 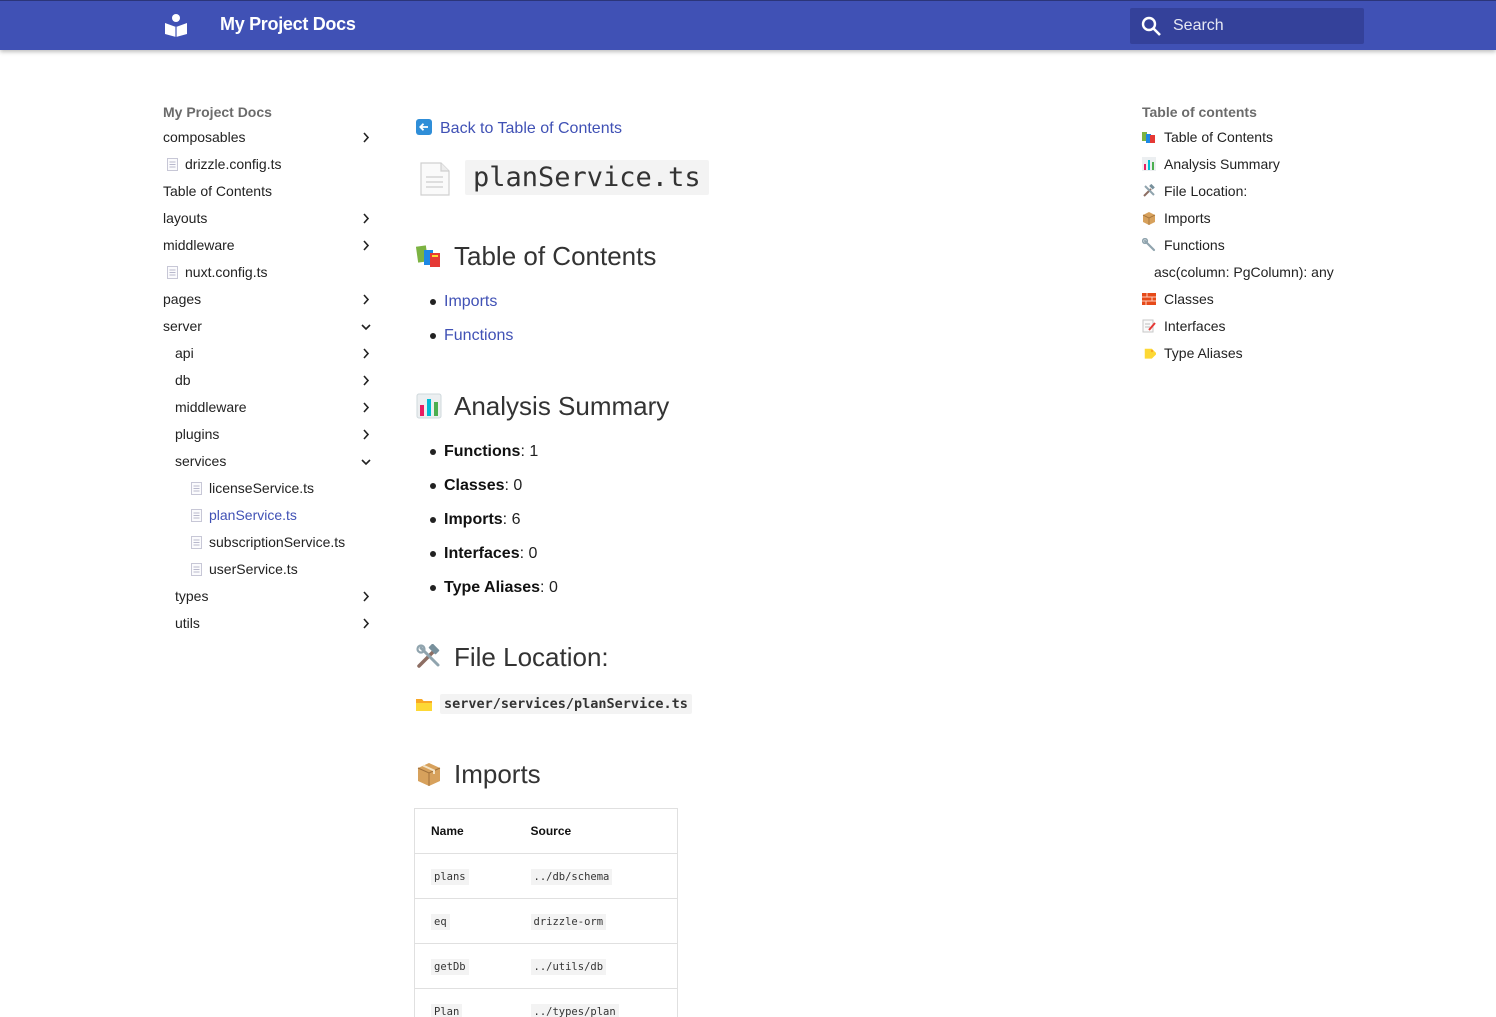 I want to click on list-item: Imports, so click(x=471, y=308).